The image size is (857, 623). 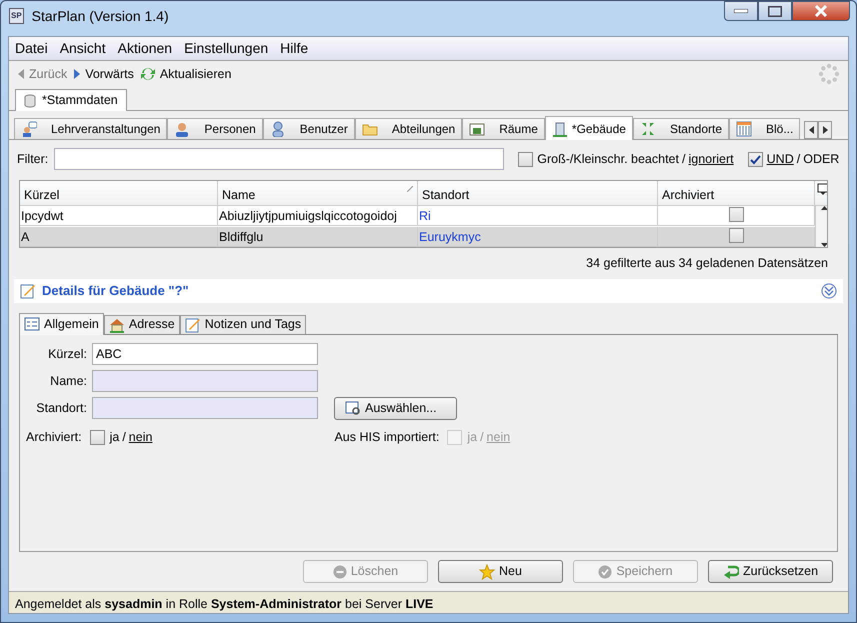 I want to click on case-checkbox, so click(x=526, y=159).